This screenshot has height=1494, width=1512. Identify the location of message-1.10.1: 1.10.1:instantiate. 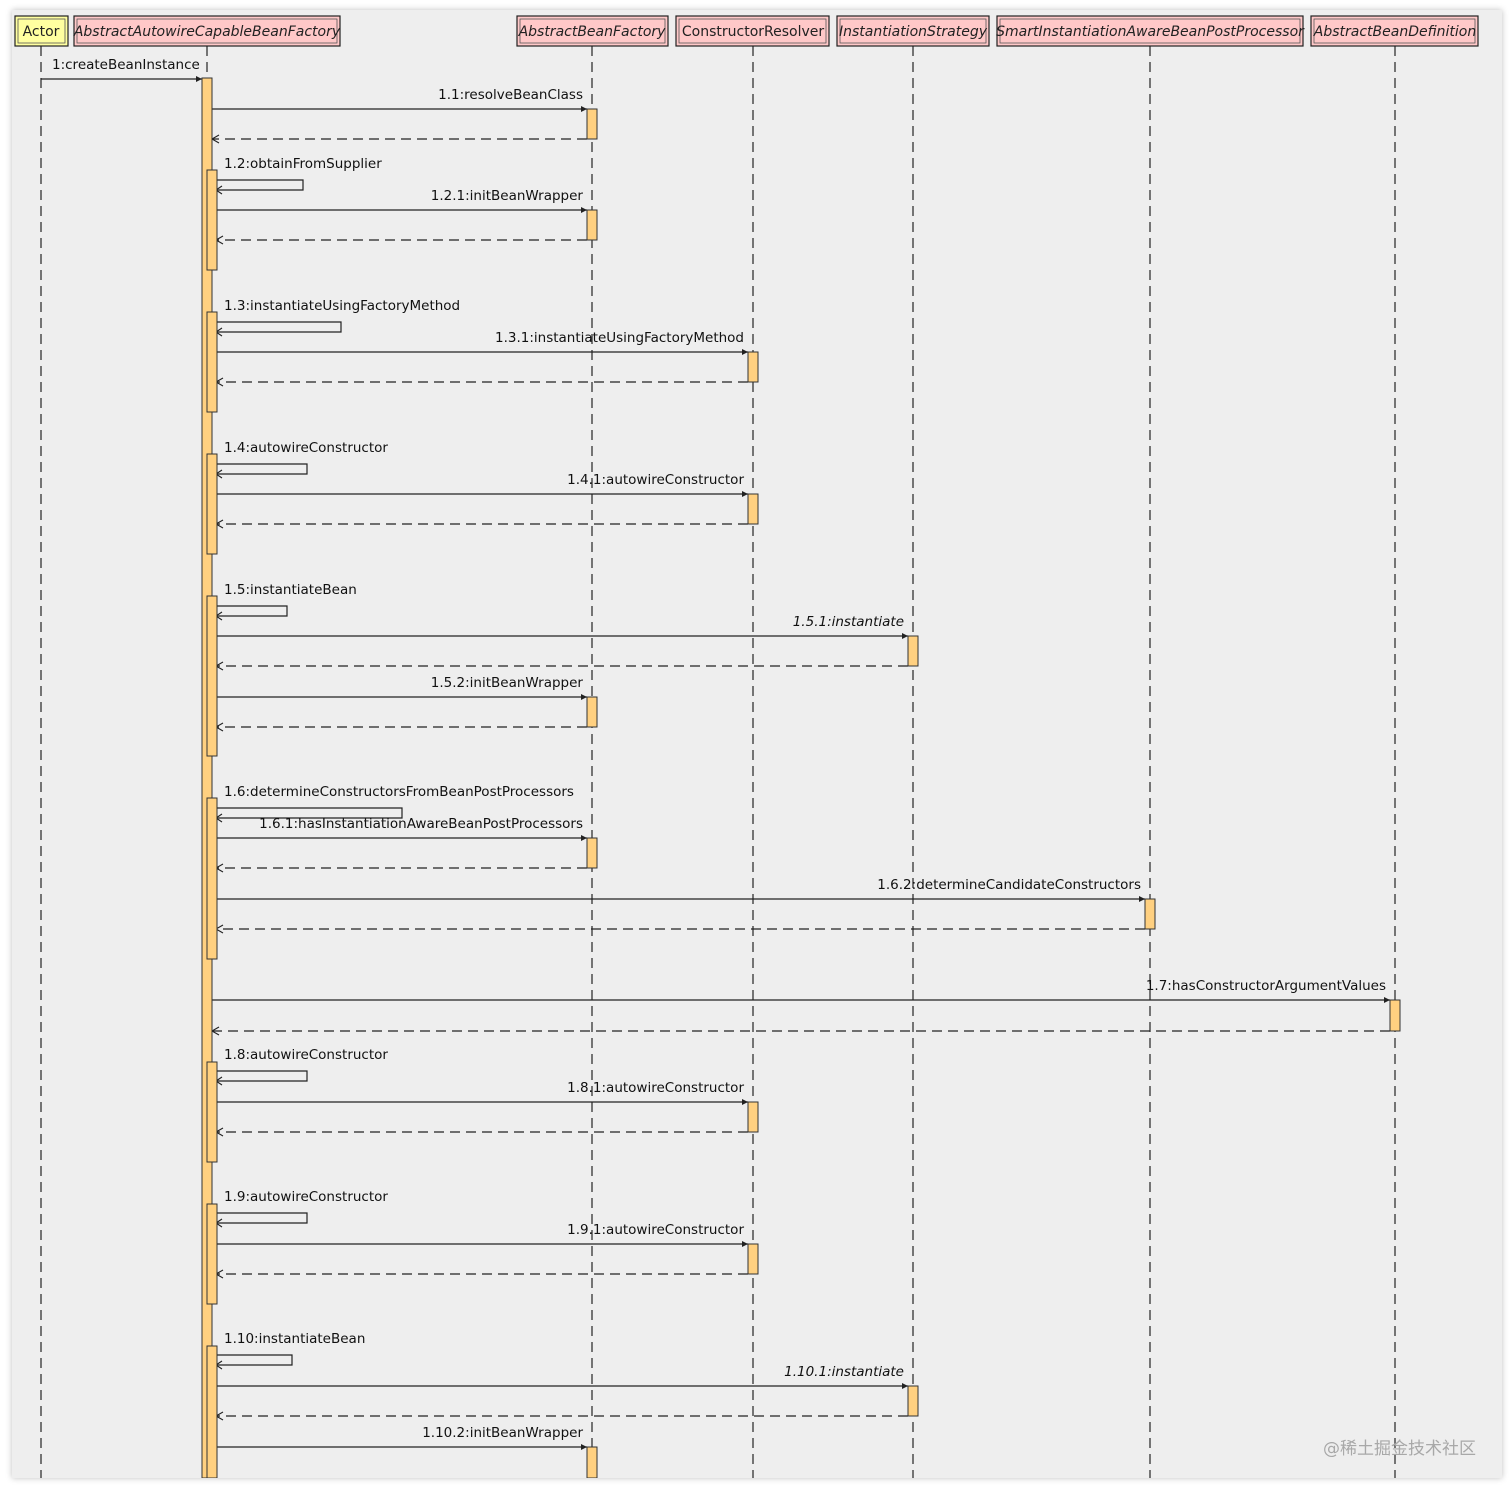
(562, 1376).